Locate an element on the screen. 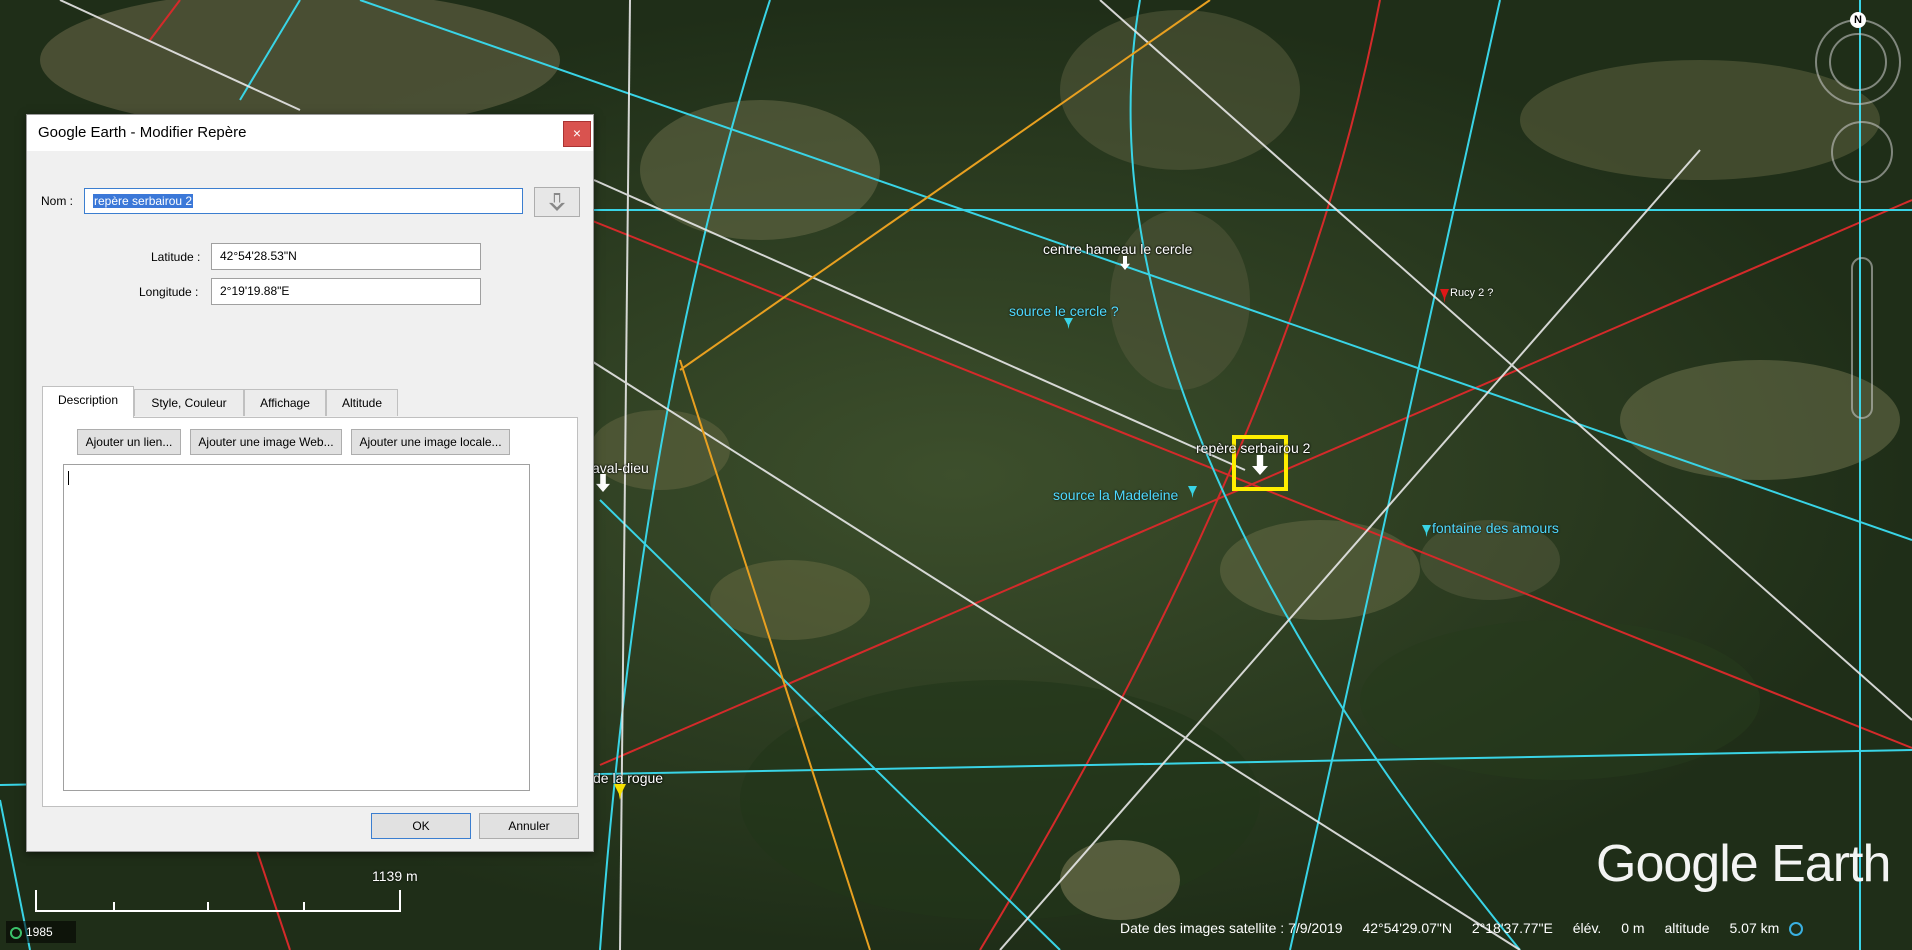 The image size is (1912, 950). scale-bar is located at coordinates (218, 901).